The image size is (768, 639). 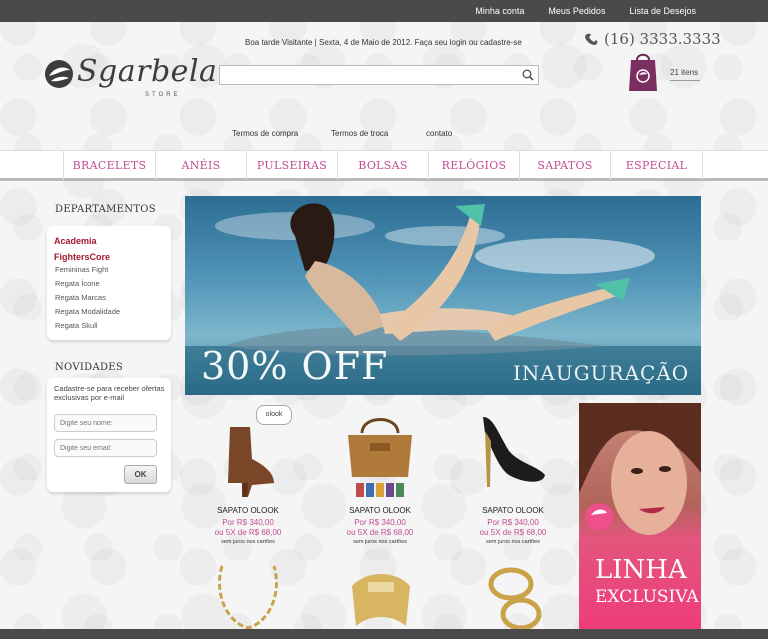 What do you see at coordinates (75, 241) in the screenshot?
I see `dept-academia: Academia` at bounding box center [75, 241].